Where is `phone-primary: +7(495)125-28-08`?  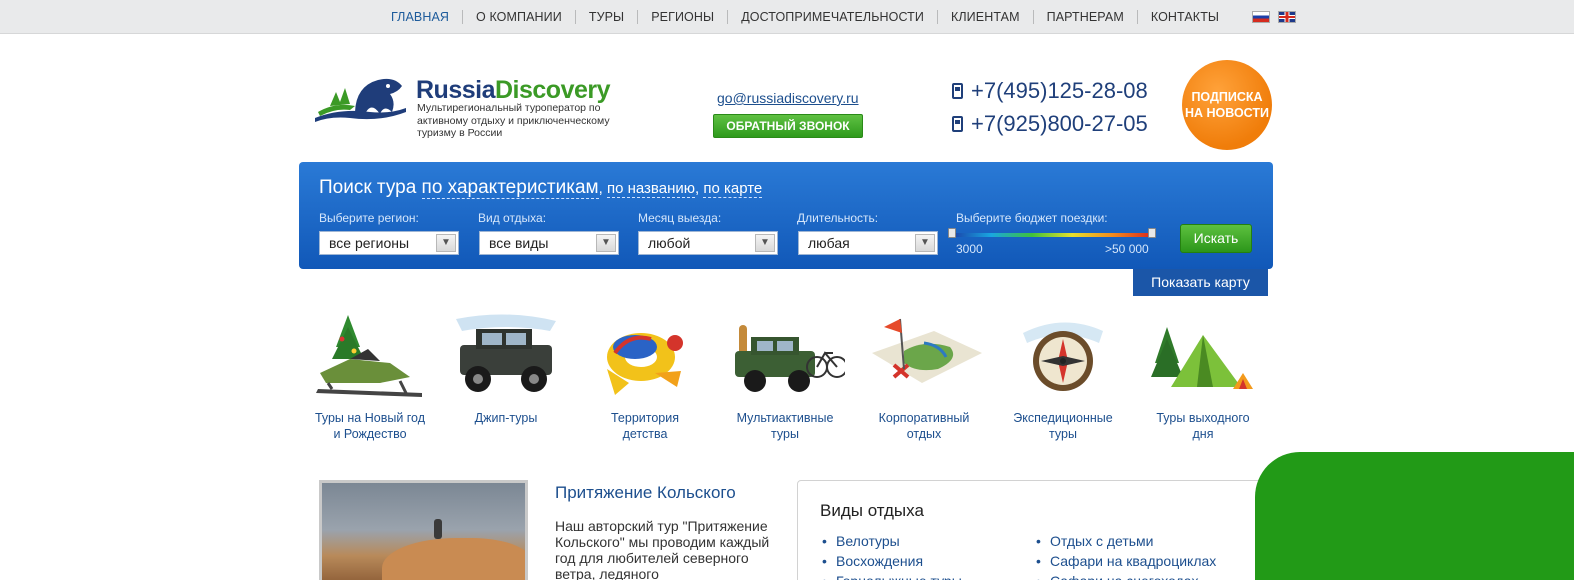
phone-primary: +7(495)125-28-08 is located at coordinates (1050, 91).